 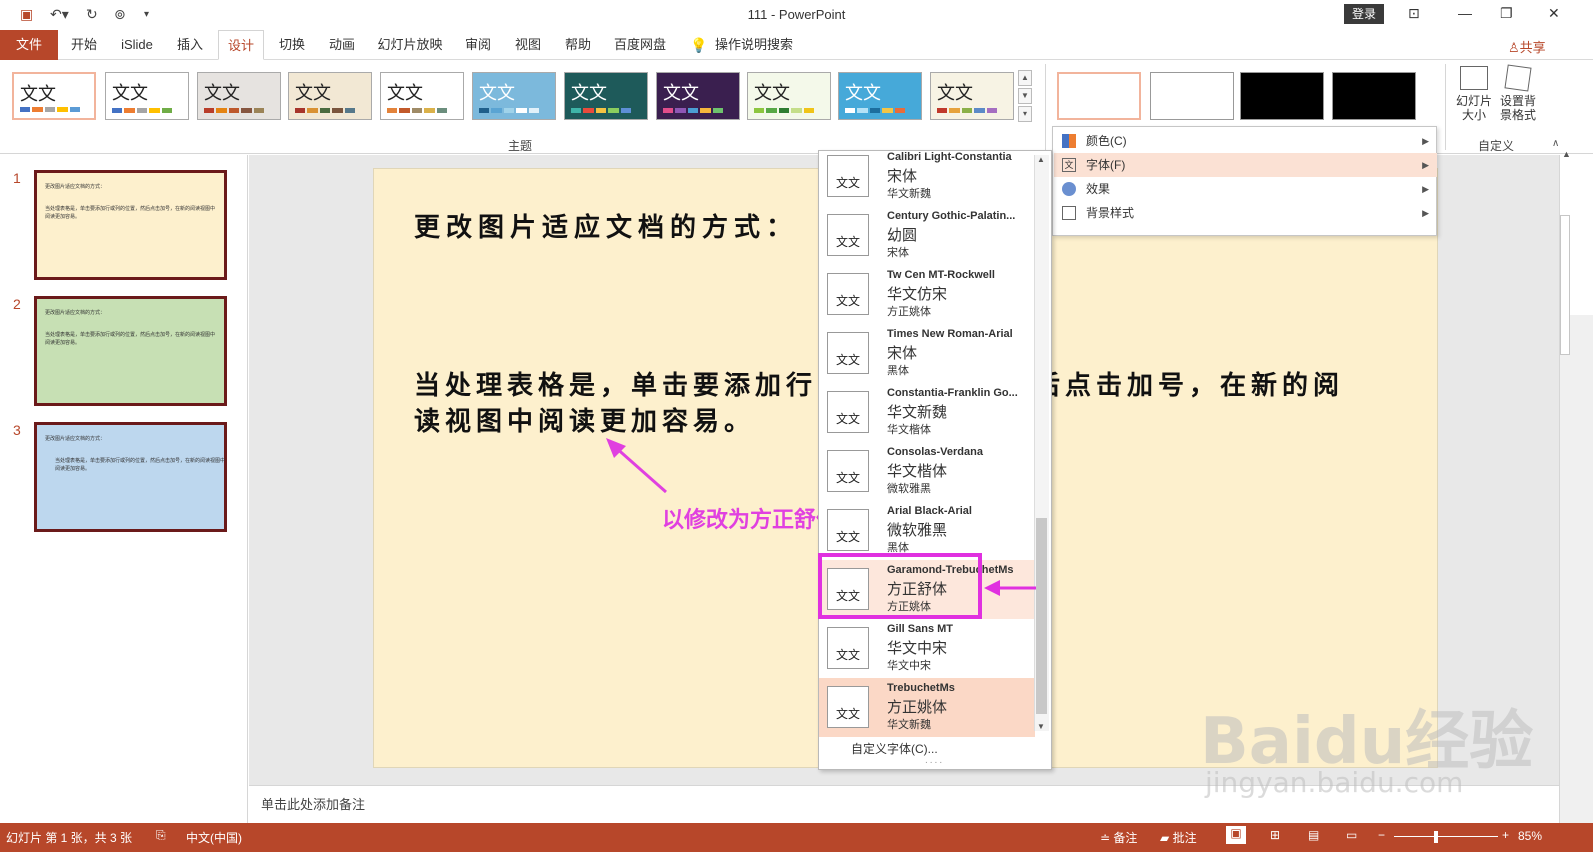 What do you see at coordinates (313, 803) in the screenshot?
I see `notes-placeholder: 单击此处添加备注` at bounding box center [313, 803].